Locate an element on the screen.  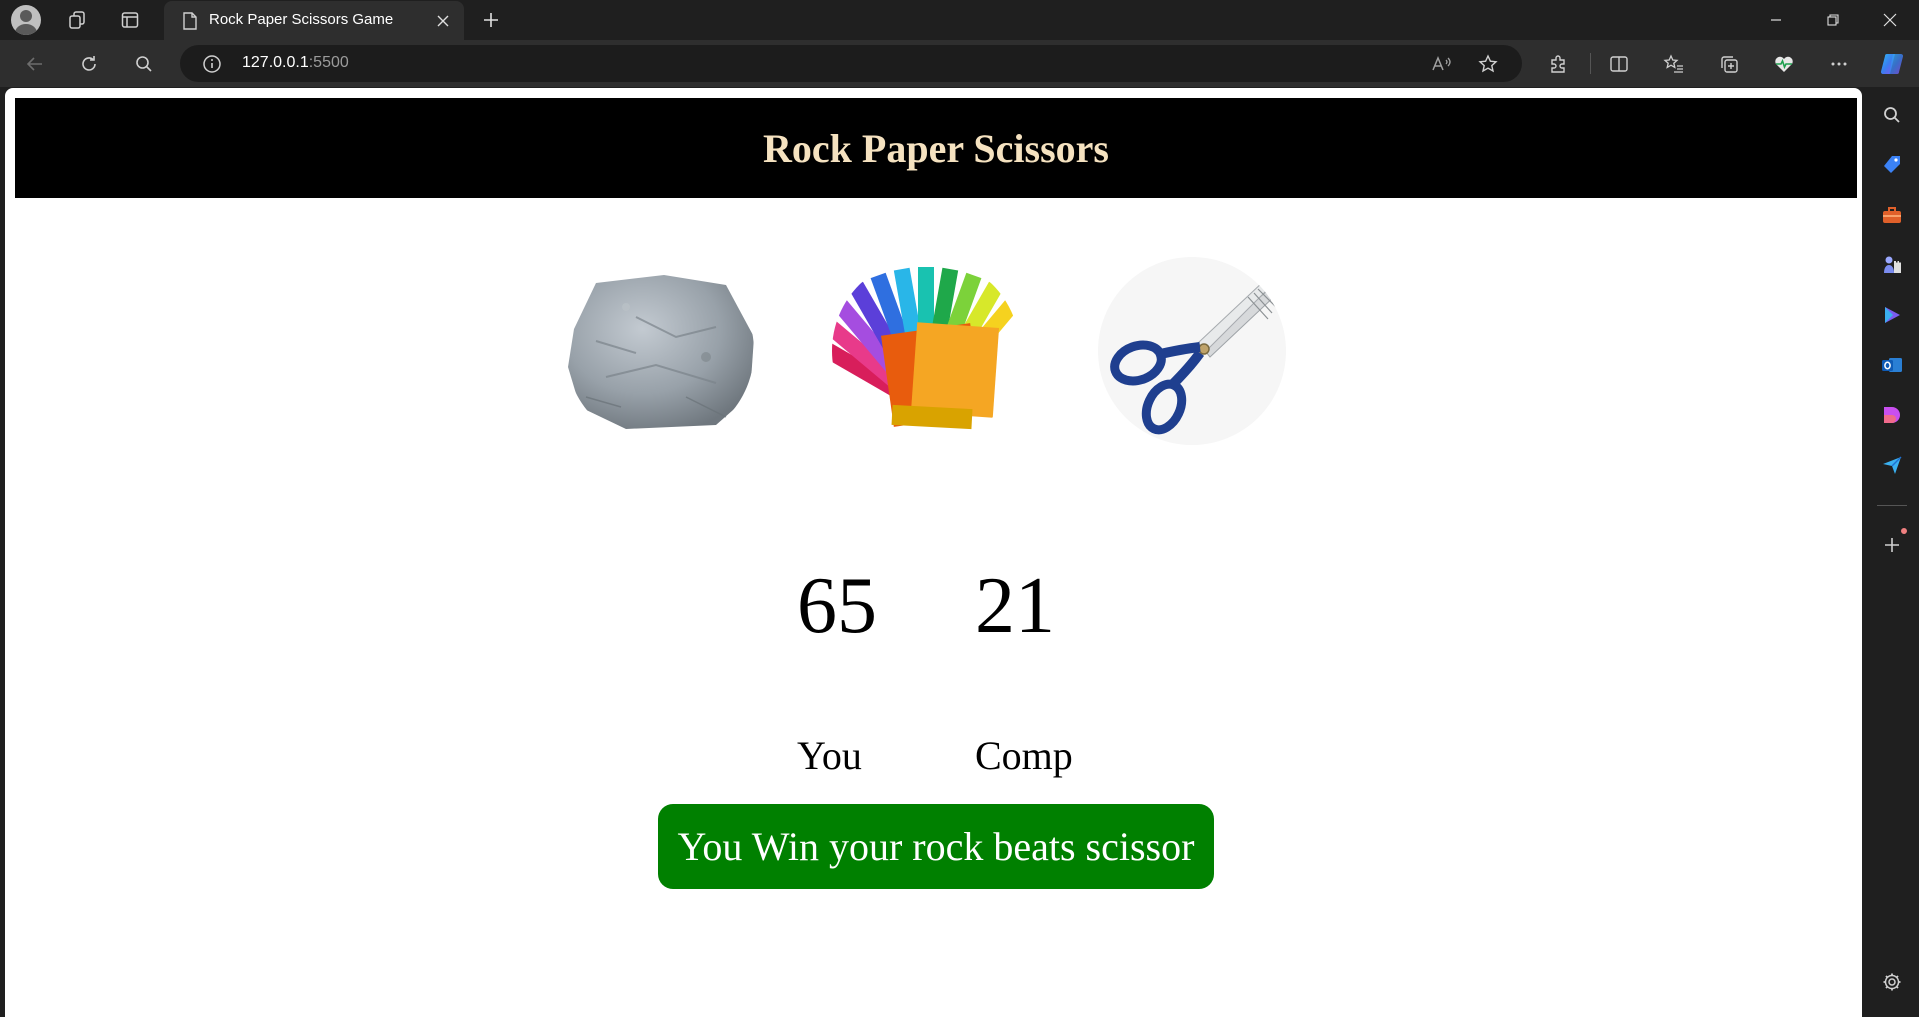
restore-icon is located at coordinates (1833, 20).